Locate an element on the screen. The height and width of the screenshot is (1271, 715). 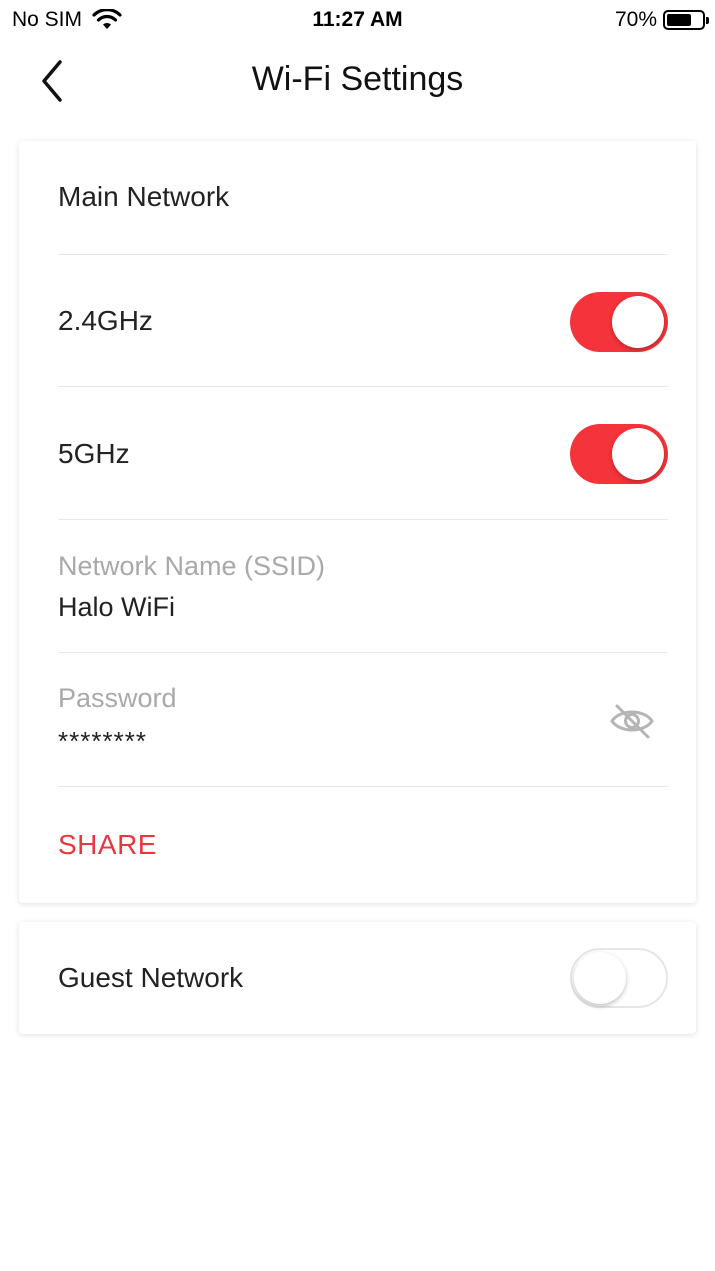
band-24ghz-toggle is located at coordinates (619, 322).